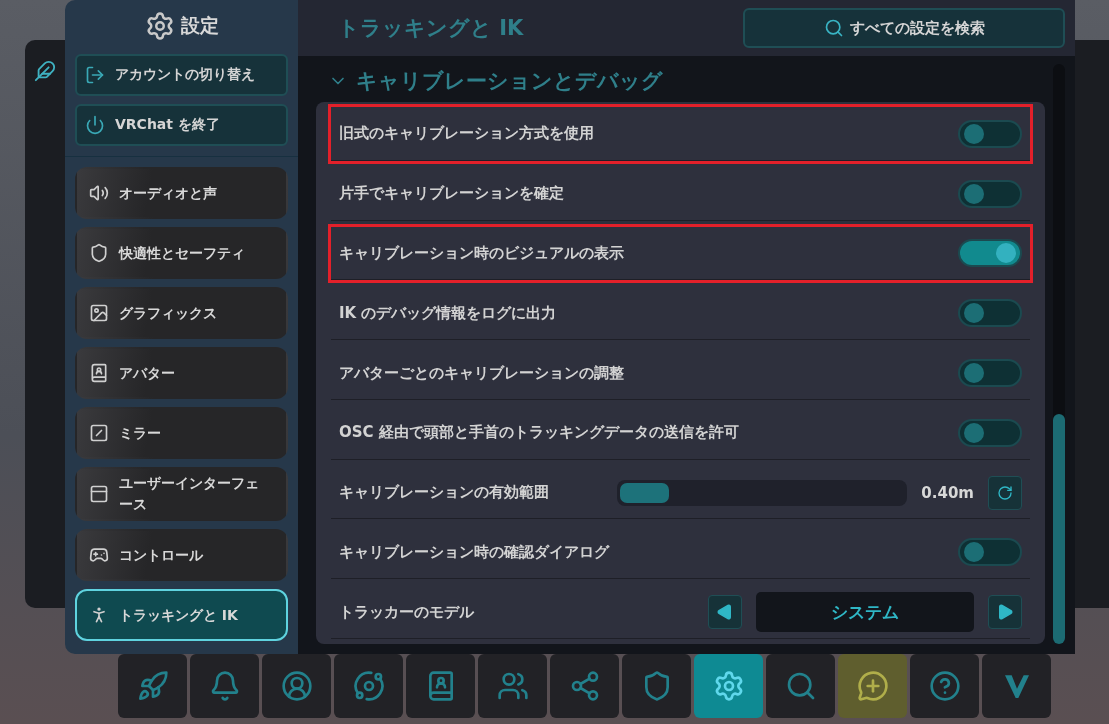 Image resolution: width=1109 pixels, height=724 pixels. I want to click on slider-track, so click(762, 492).